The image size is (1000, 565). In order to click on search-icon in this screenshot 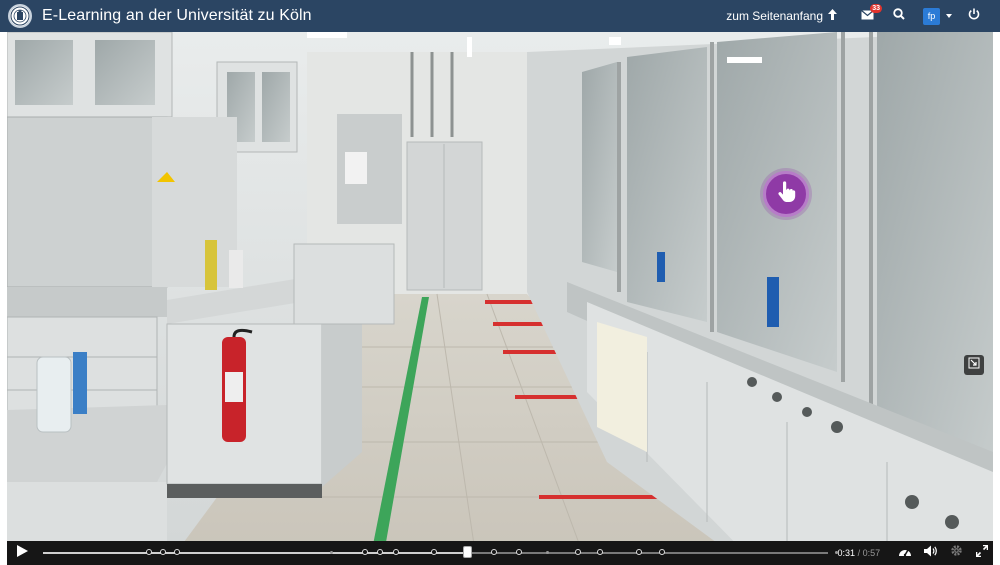, I will do `click(899, 16)`.